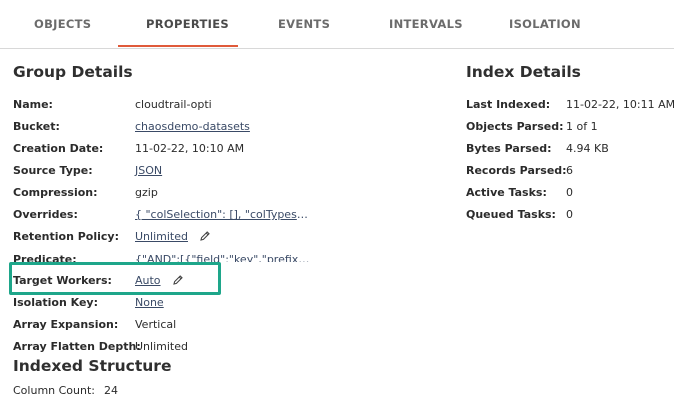 The height and width of the screenshot is (407, 674). What do you see at coordinates (523, 72) in the screenshot?
I see `index-details-title: Index Details` at bounding box center [523, 72].